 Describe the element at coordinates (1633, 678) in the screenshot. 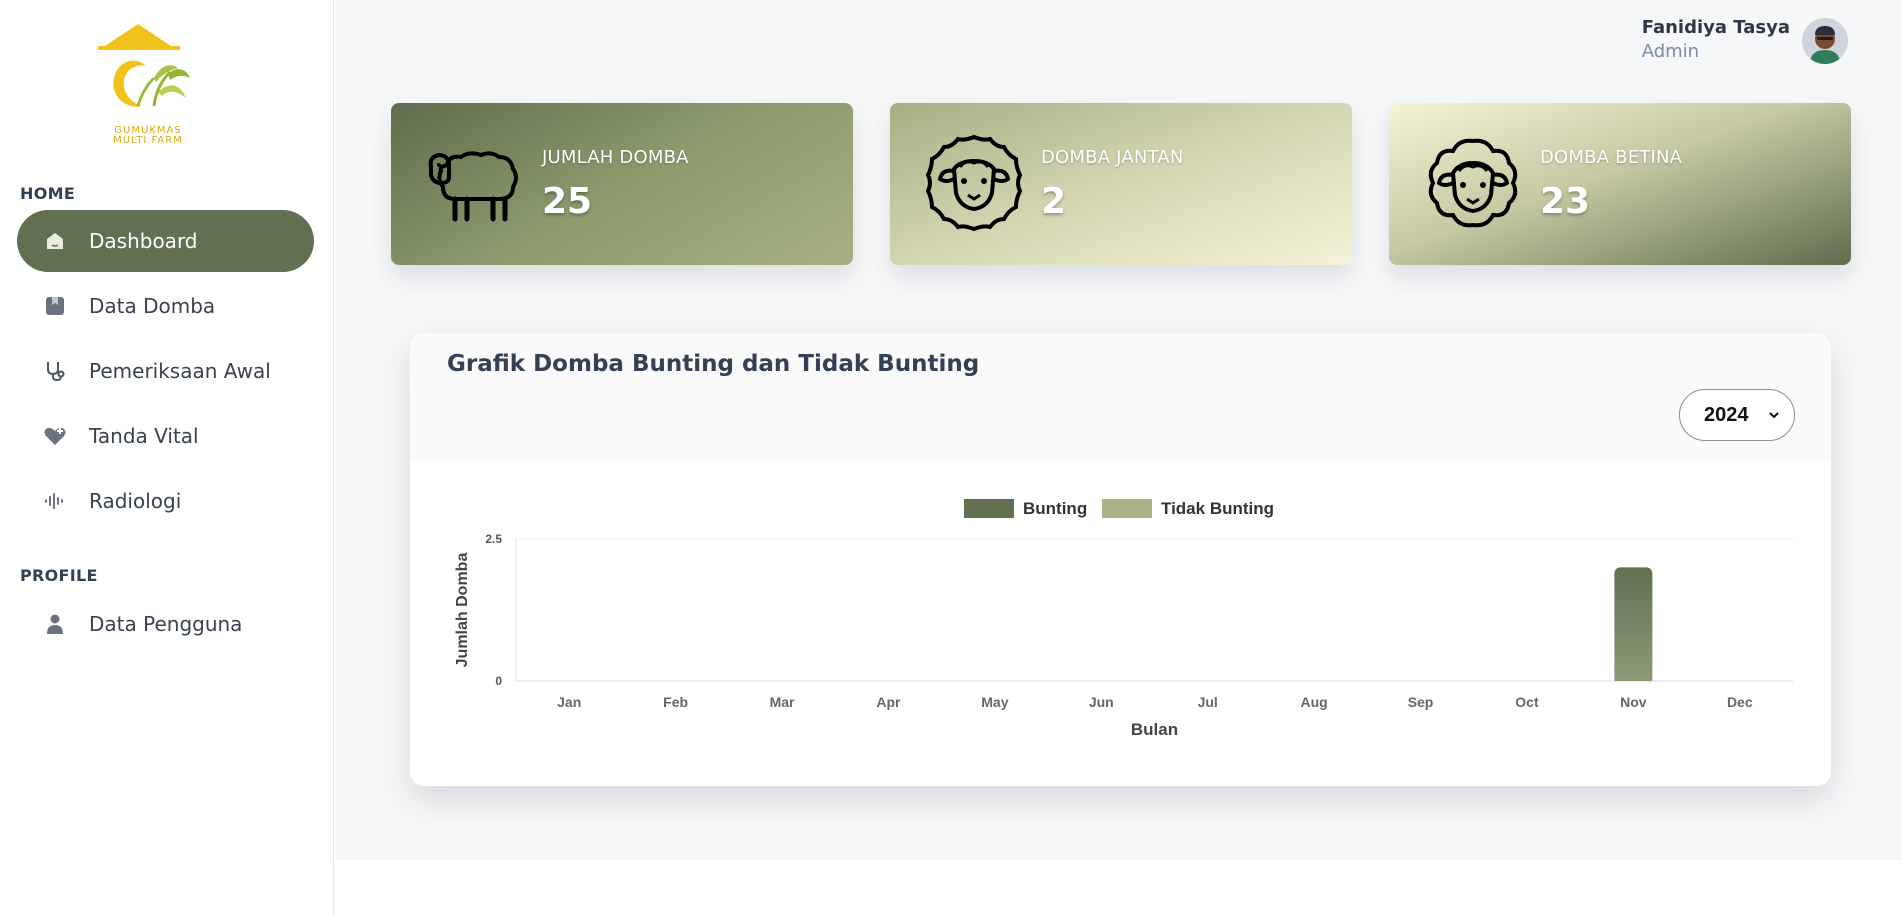

I see `bar-base` at that location.